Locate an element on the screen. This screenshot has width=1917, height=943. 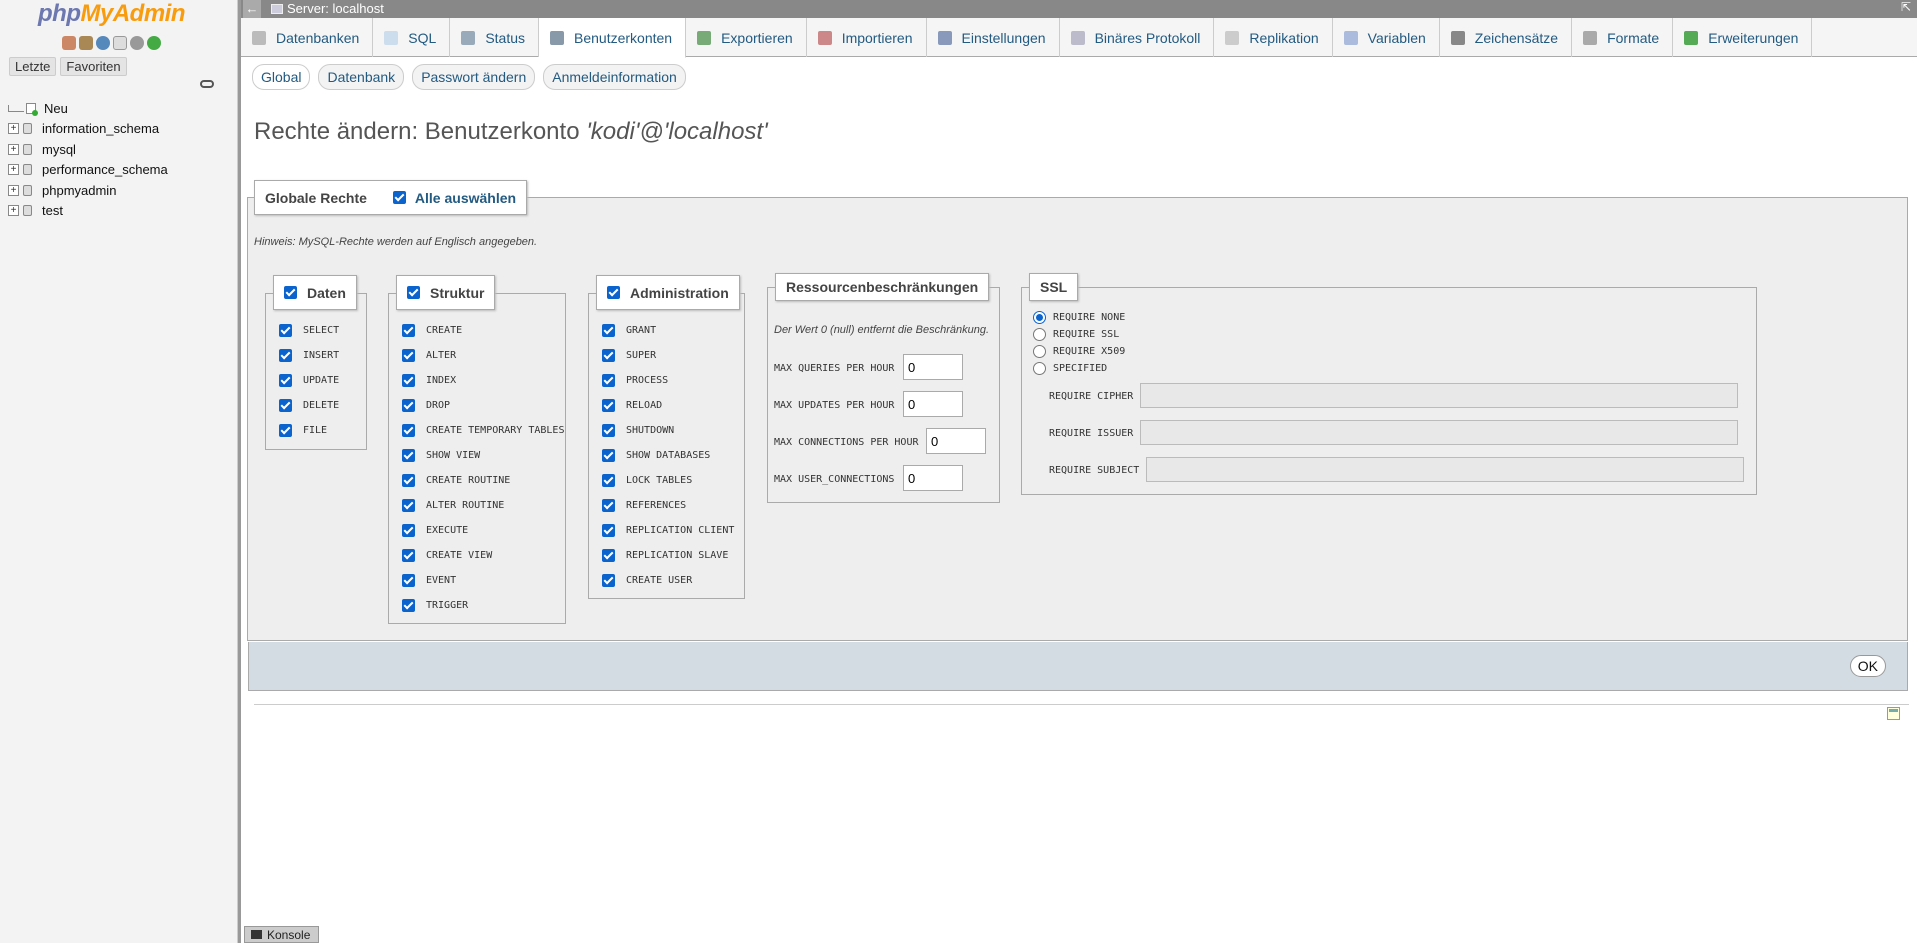
reload-icon is located at coordinates (154, 43).